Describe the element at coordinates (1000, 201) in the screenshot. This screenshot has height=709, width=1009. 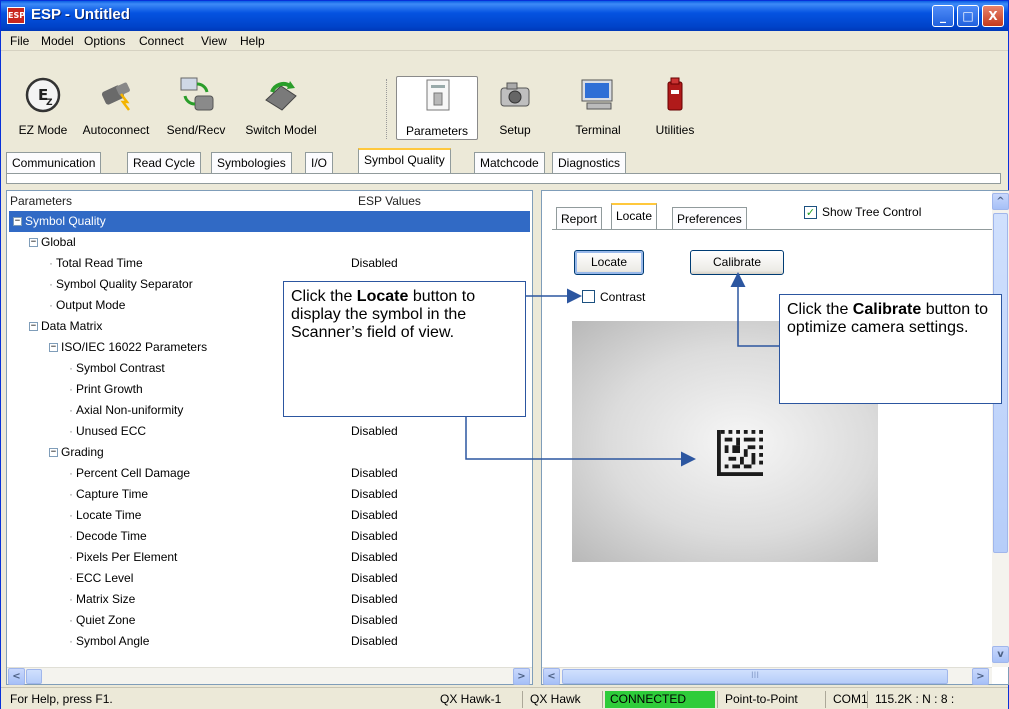
I see `scroll-up-icon: ^` at that location.